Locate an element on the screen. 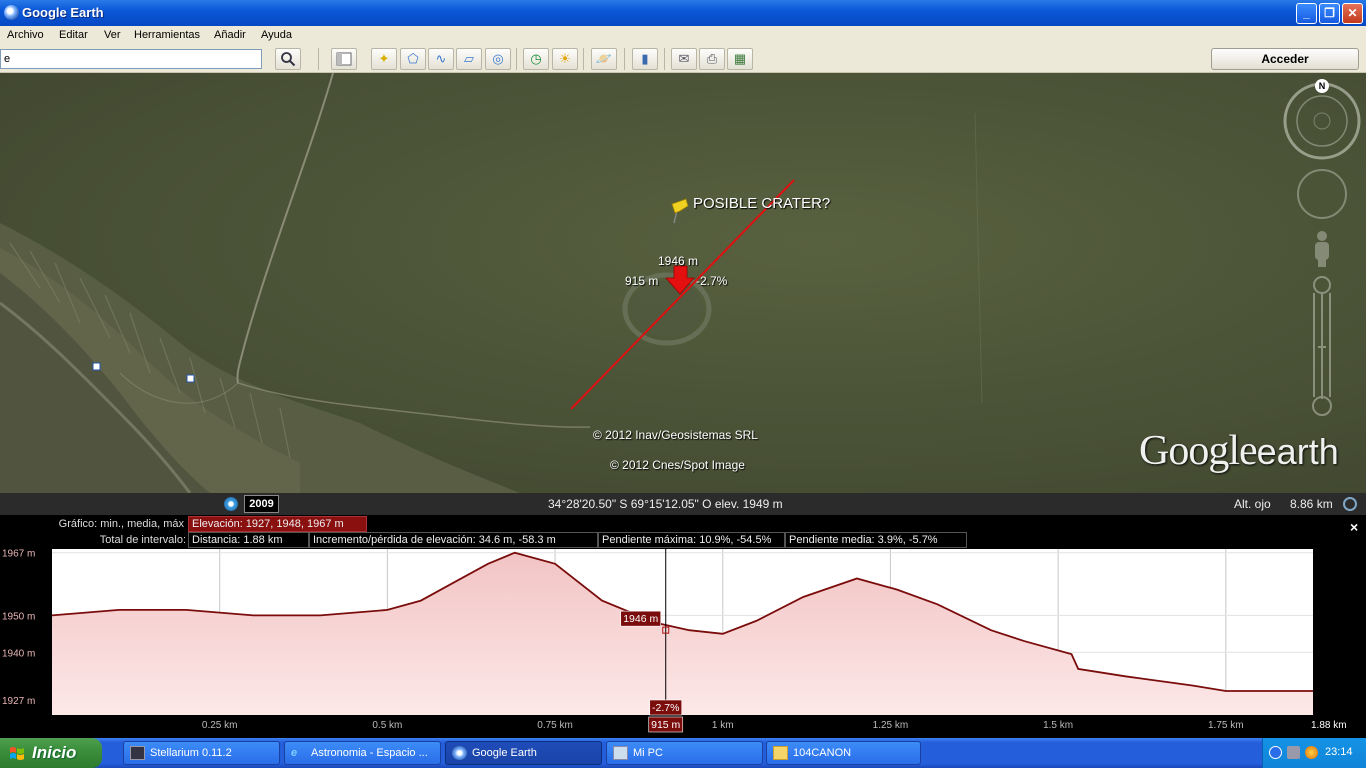  ruler-button: ▮ is located at coordinates (645, 59).